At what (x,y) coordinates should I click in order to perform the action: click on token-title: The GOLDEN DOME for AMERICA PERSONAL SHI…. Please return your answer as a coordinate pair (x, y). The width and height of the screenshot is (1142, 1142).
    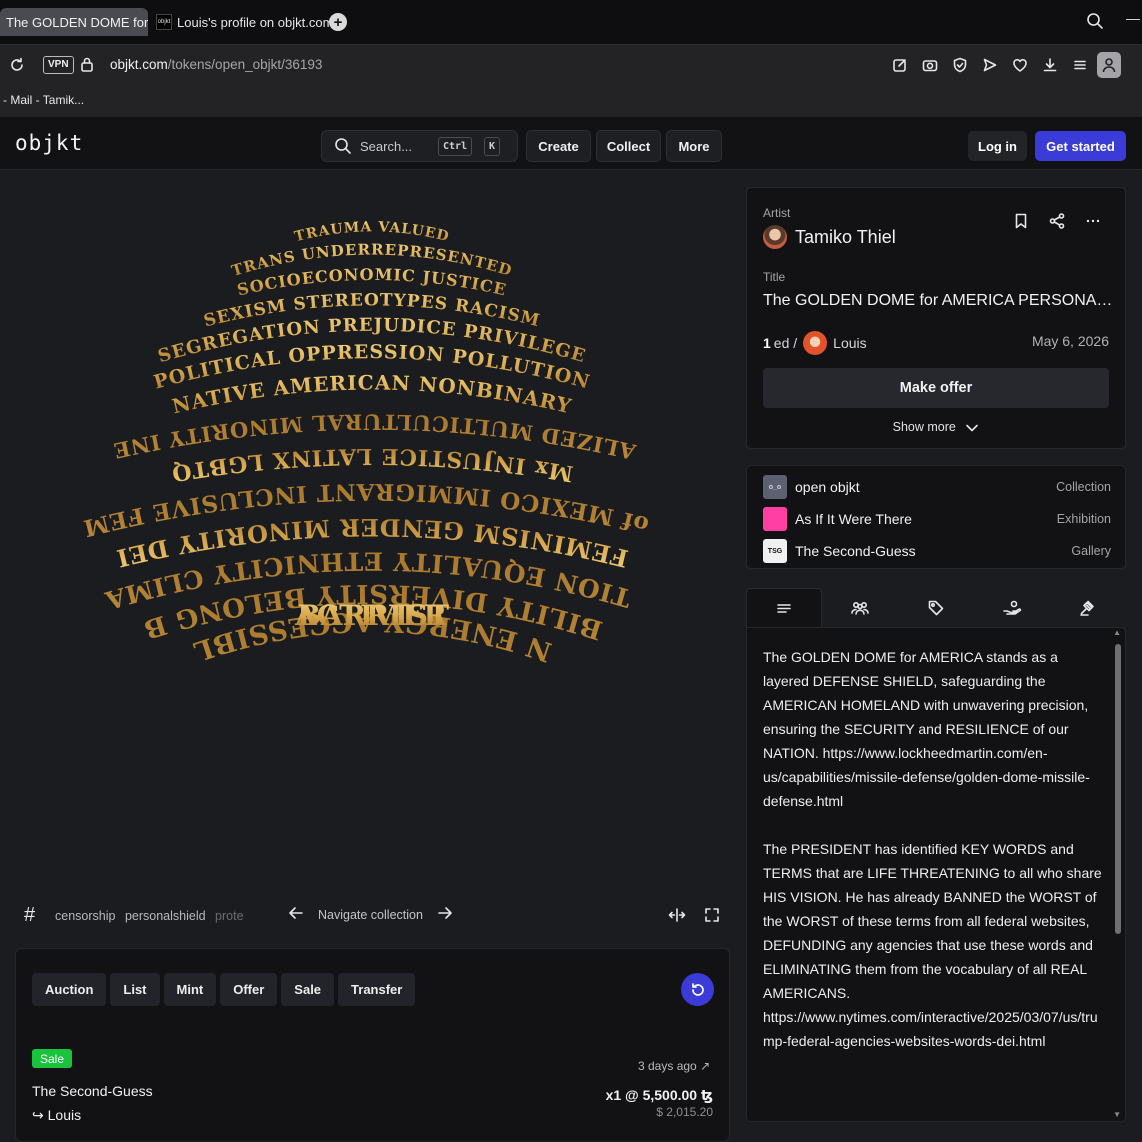
    Looking at the image, I should click on (938, 300).